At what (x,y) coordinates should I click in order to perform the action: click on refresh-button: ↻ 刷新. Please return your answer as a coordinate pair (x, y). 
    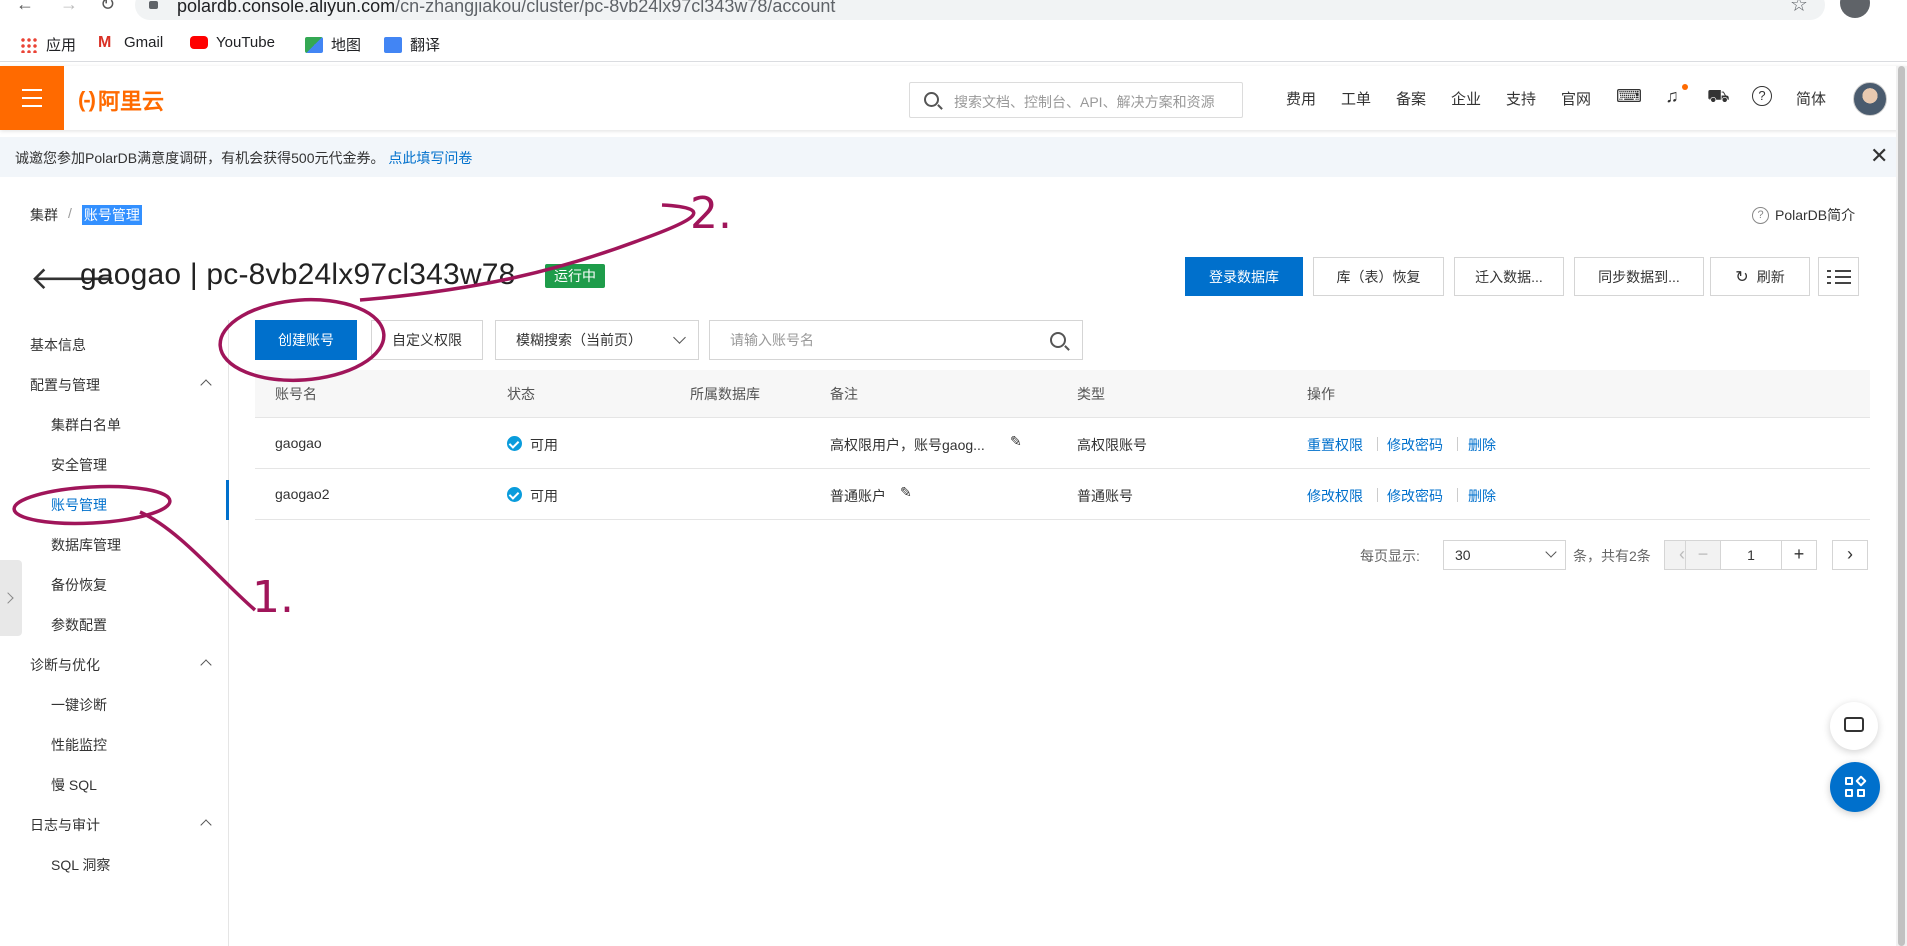
    Looking at the image, I should click on (1760, 276).